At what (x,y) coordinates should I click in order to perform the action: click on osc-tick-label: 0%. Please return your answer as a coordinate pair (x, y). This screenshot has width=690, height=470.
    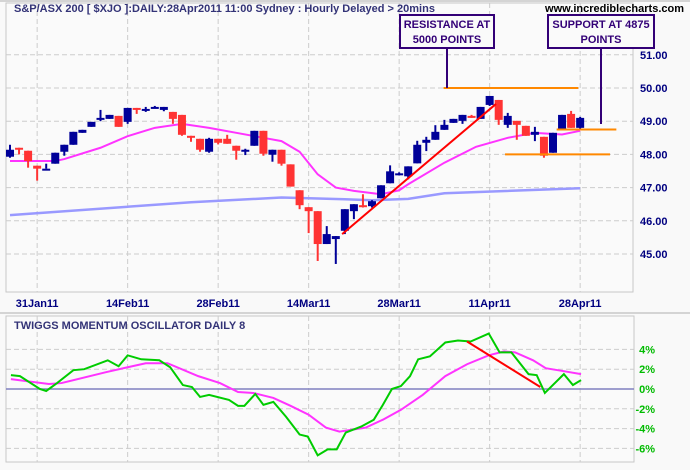
    Looking at the image, I should click on (647, 390).